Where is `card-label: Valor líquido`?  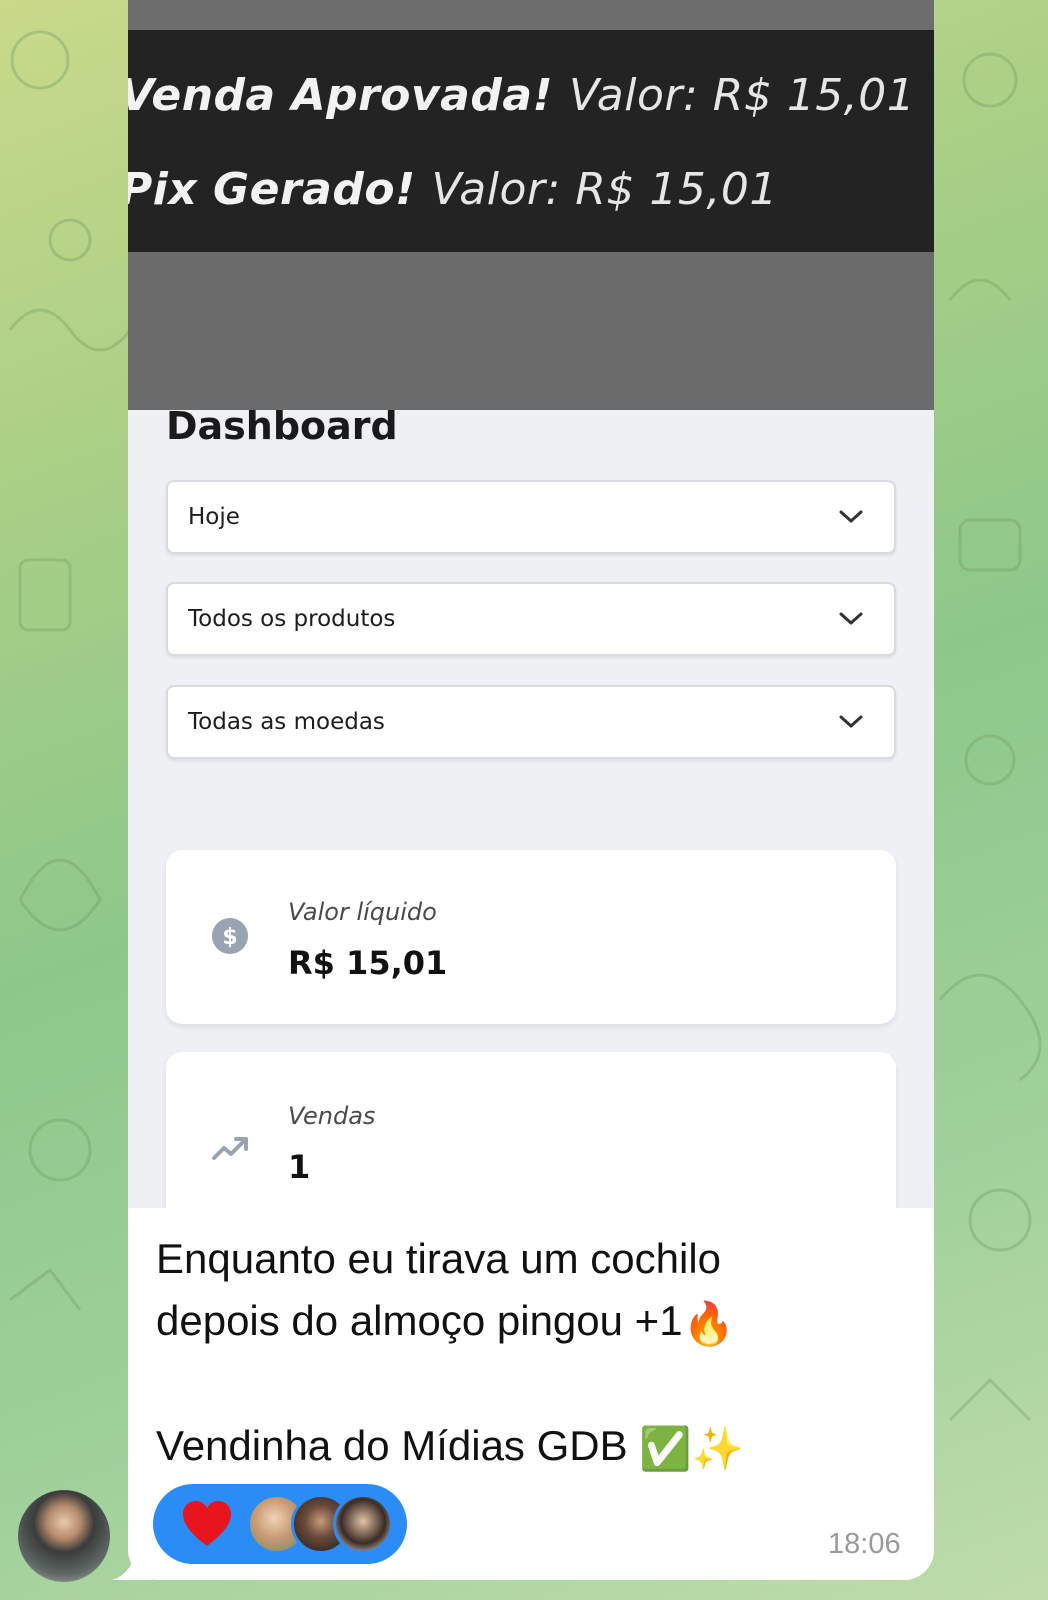
card-label: Valor líquido is located at coordinates (362, 912).